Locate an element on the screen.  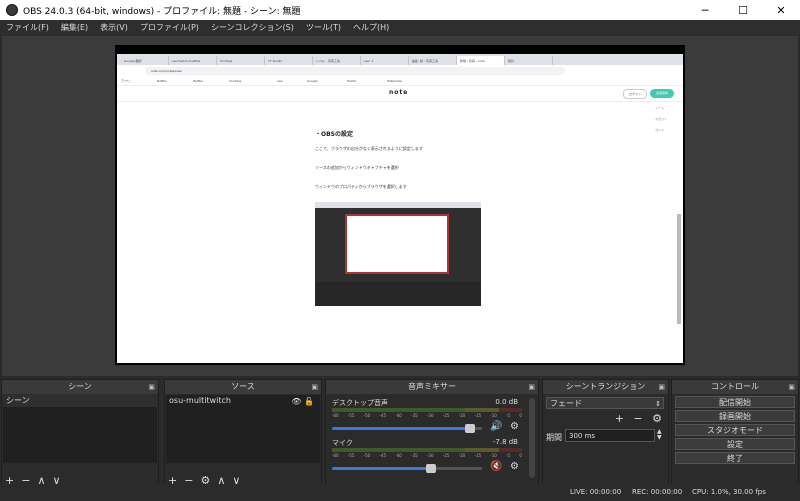
controls-dock: コントロール ▣ 配信開始 録画開始 スタジオモード 設定 終了 is located at coordinates (735, 435).